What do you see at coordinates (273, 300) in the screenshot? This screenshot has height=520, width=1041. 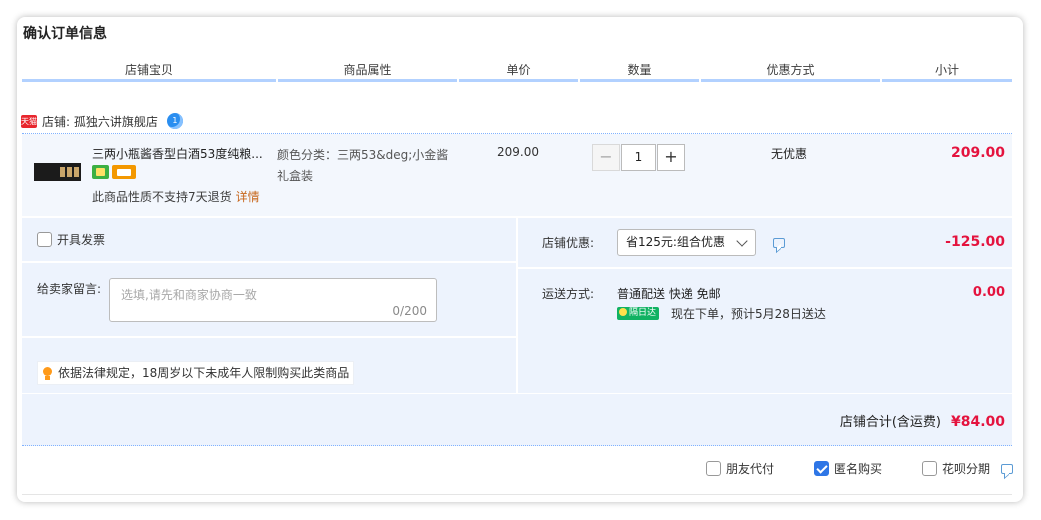 I see `message-input: 选填,请先和商家协商一致 0/200` at bounding box center [273, 300].